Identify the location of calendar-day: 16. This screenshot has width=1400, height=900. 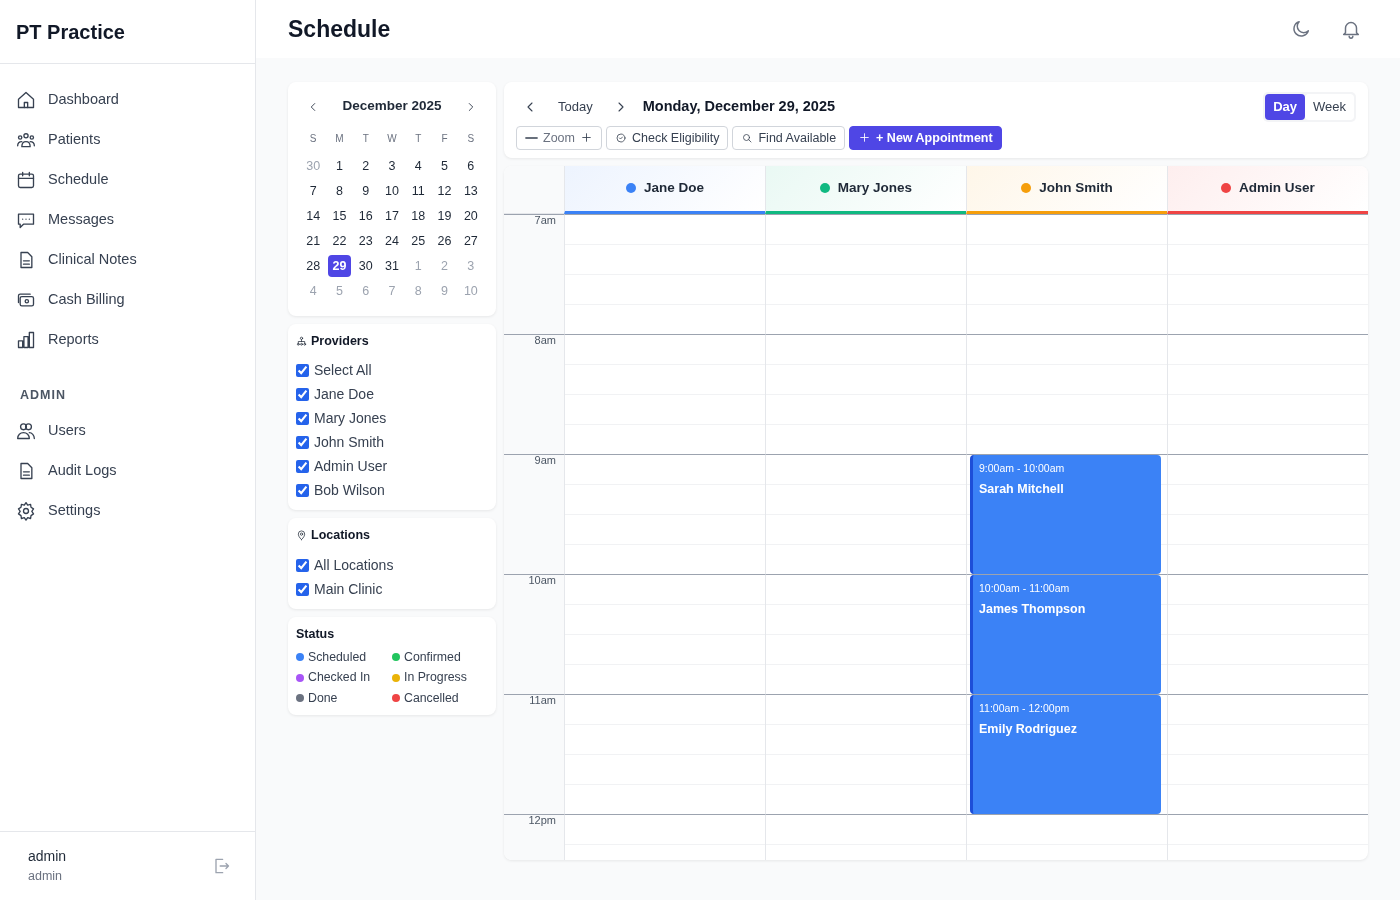
(366, 215).